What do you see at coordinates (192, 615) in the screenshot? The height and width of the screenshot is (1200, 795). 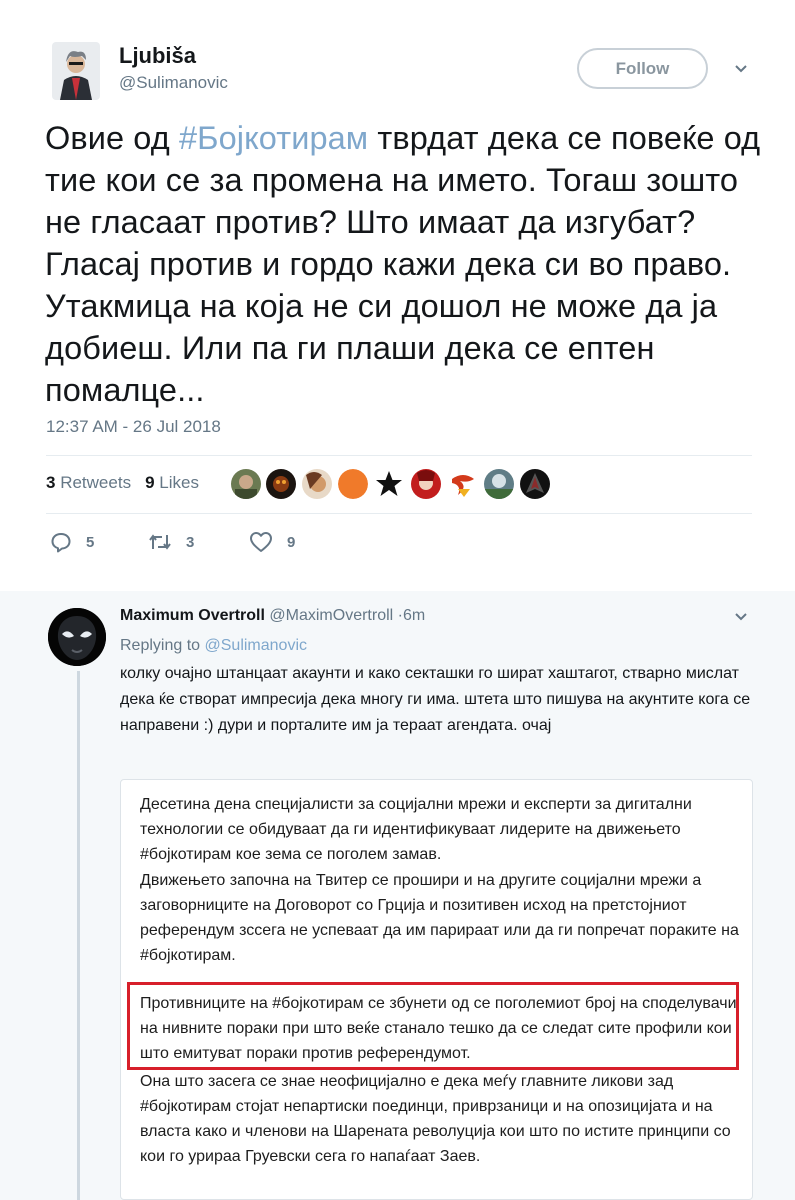 I see `reply-author-name: Maximum Overtroll` at bounding box center [192, 615].